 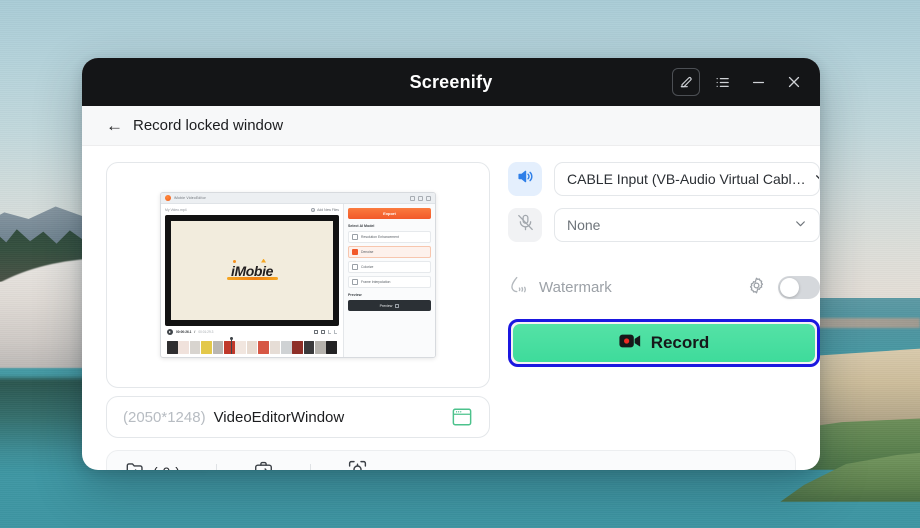 I want to click on microphone-button, so click(x=525, y=225).